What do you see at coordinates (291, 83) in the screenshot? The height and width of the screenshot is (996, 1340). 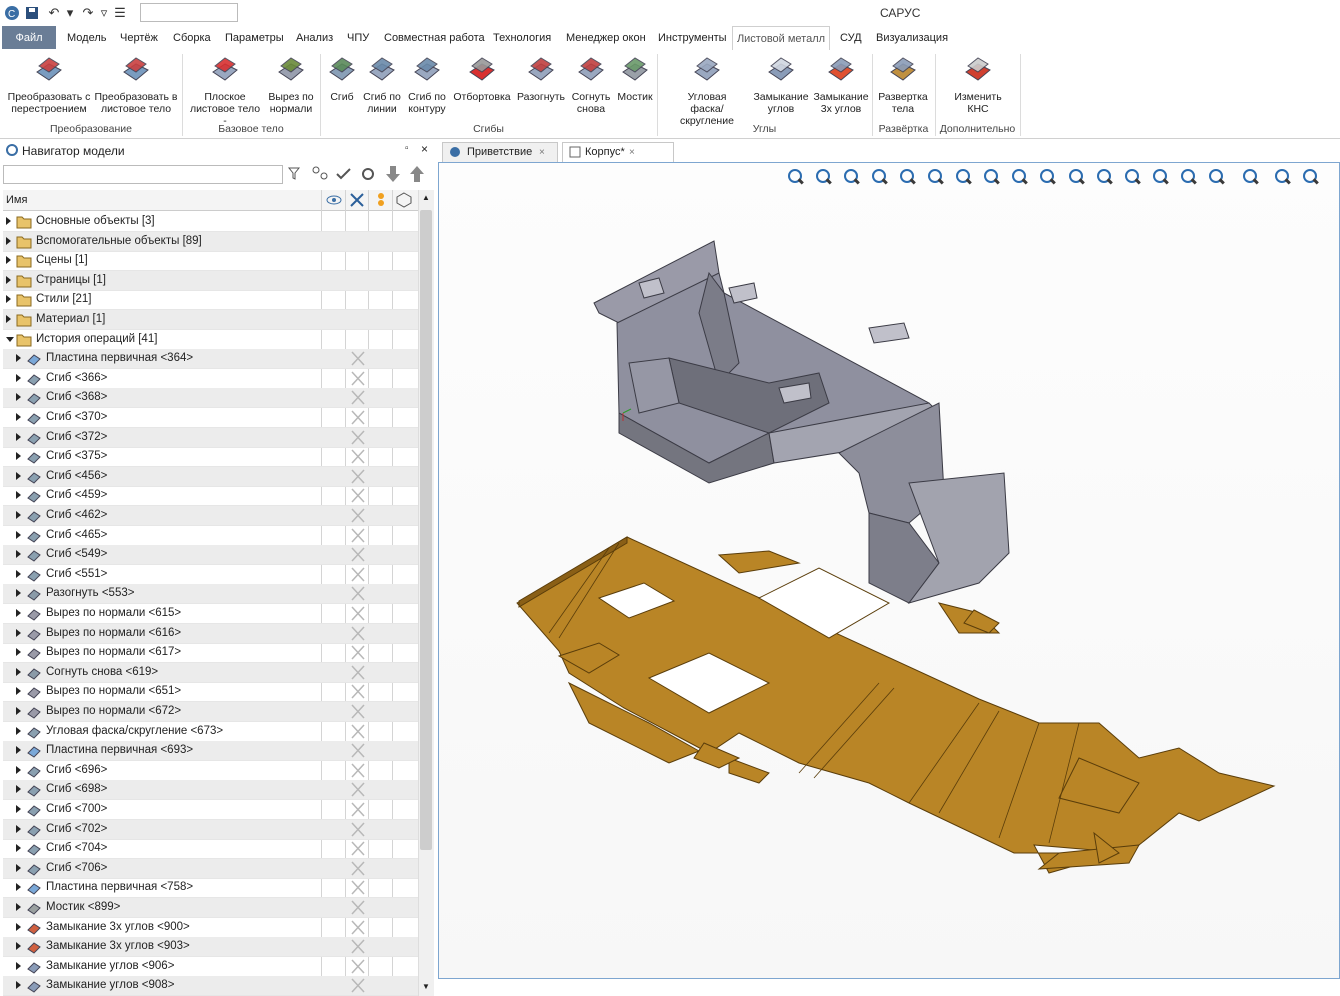 I see `ribbon-button-normal-cut: Вырез по нормали` at bounding box center [291, 83].